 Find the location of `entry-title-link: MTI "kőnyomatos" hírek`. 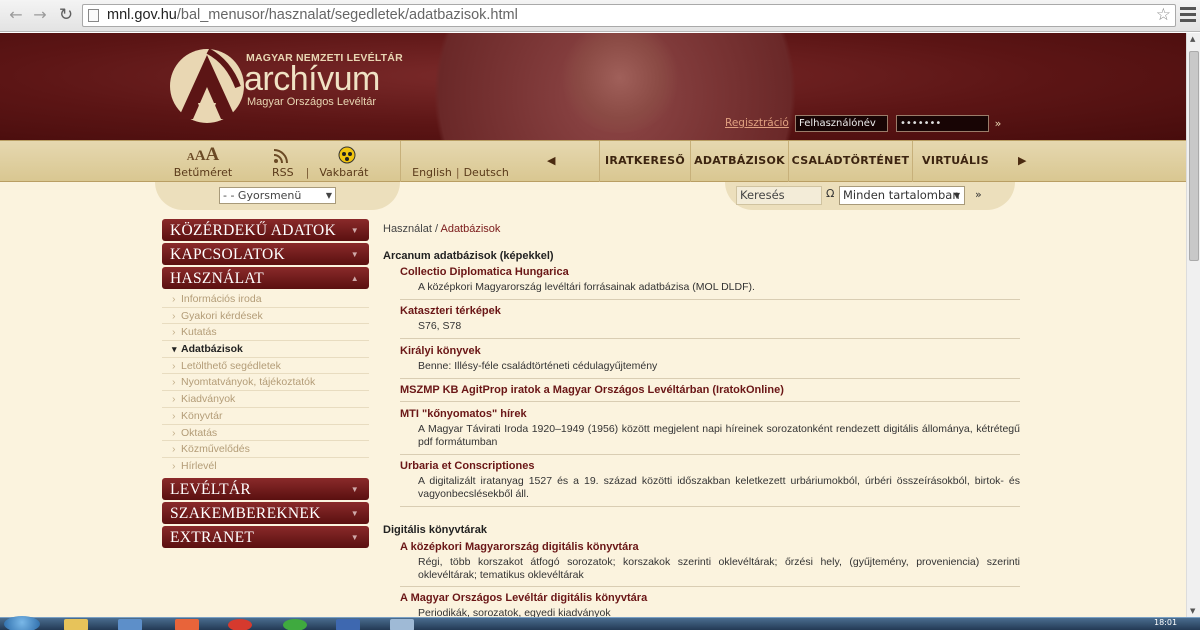

entry-title-link: MTI "kőnyomatos" hírek is located at coordinates (710, 414).